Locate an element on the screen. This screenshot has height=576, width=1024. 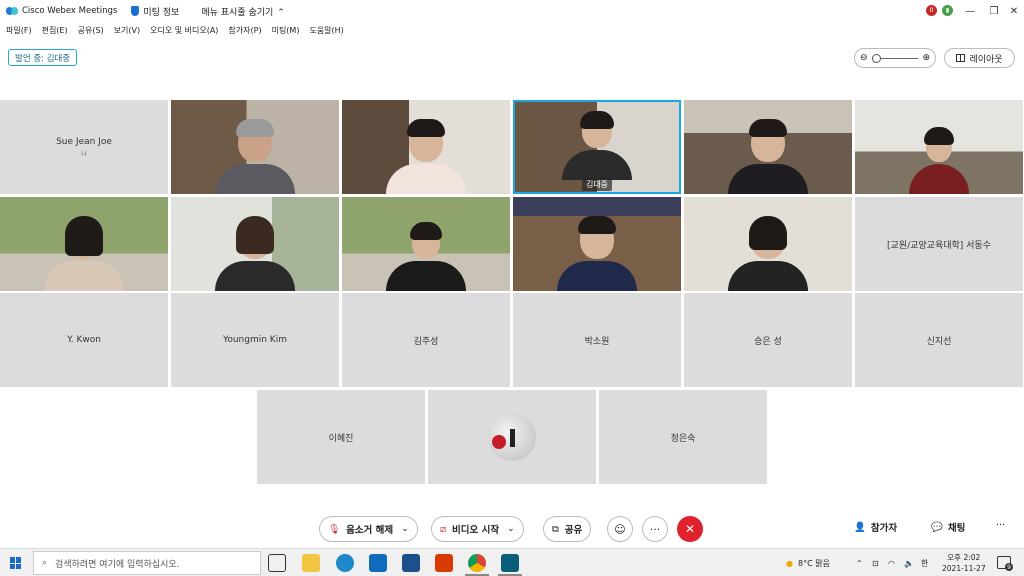
participants-label: 참가자 is located at coordinates (884, 528).